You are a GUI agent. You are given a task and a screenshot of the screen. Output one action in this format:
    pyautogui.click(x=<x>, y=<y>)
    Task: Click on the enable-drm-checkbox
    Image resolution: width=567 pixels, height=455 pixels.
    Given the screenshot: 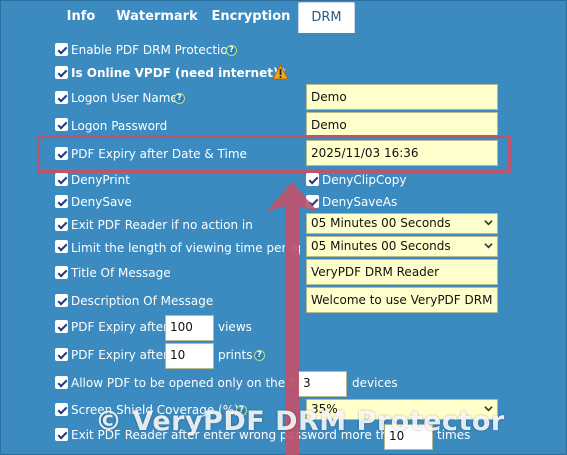 What is the action you would take?
    pyautogui.click(x=61, y=49)
    